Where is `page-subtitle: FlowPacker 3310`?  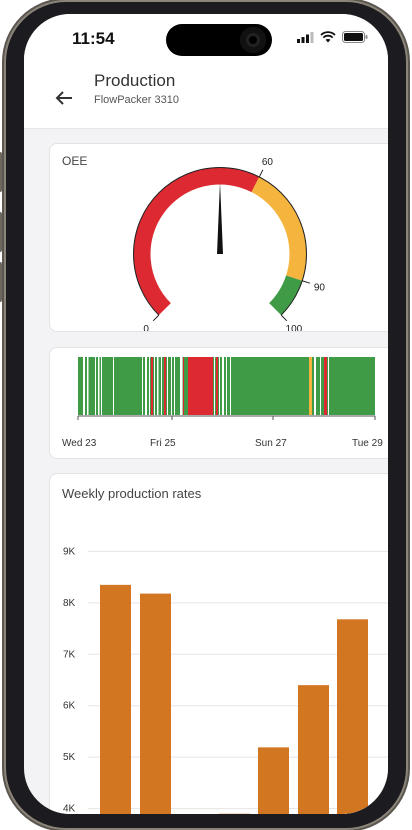 page-subtitle: FlowPacker 3310 is located at coordinates (136, 100).